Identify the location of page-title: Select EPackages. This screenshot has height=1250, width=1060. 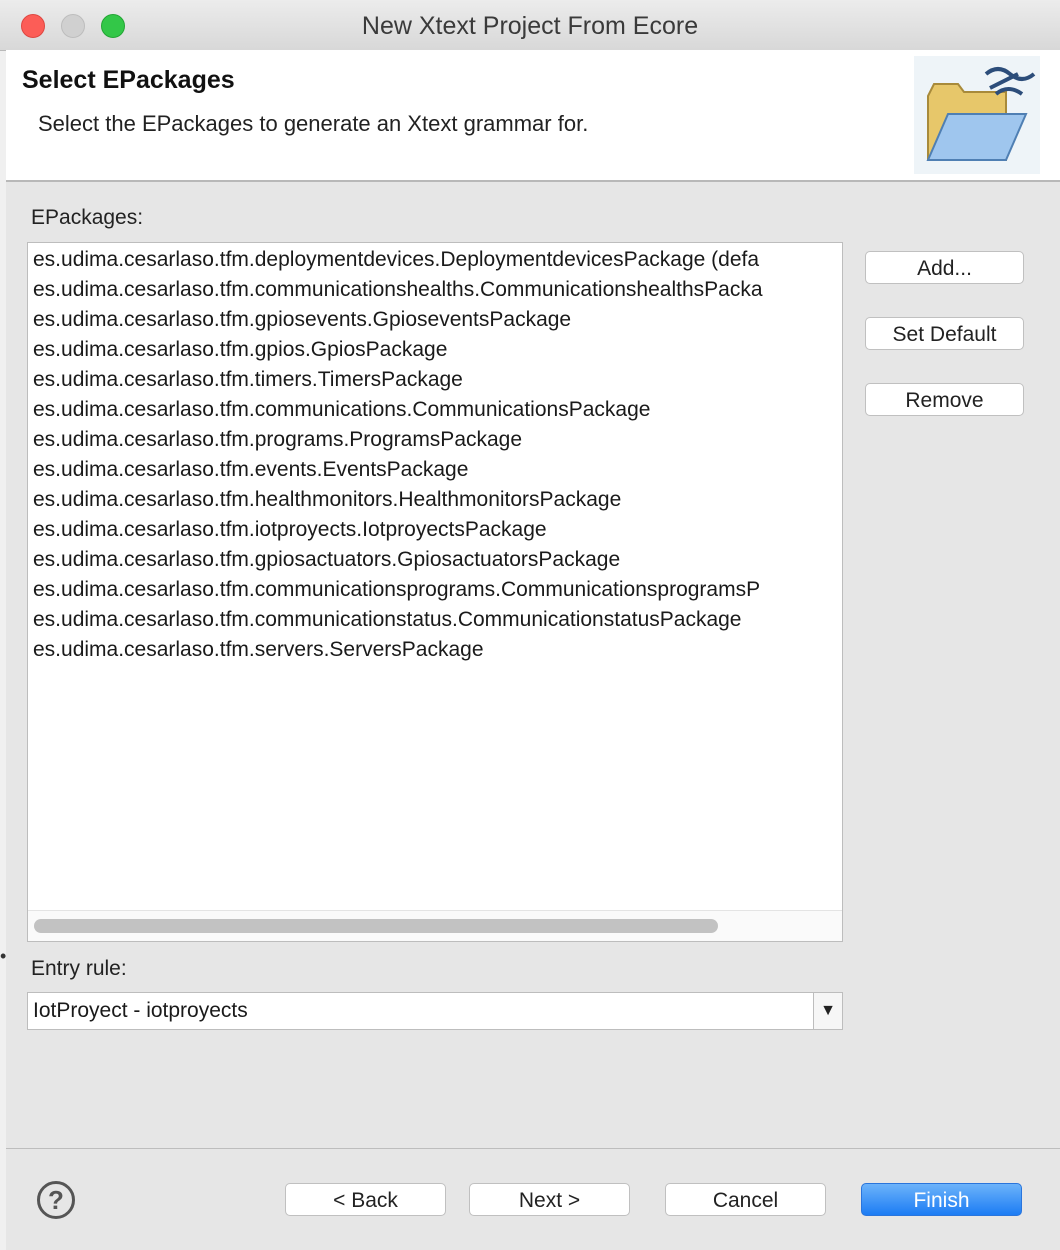
(128, 80).